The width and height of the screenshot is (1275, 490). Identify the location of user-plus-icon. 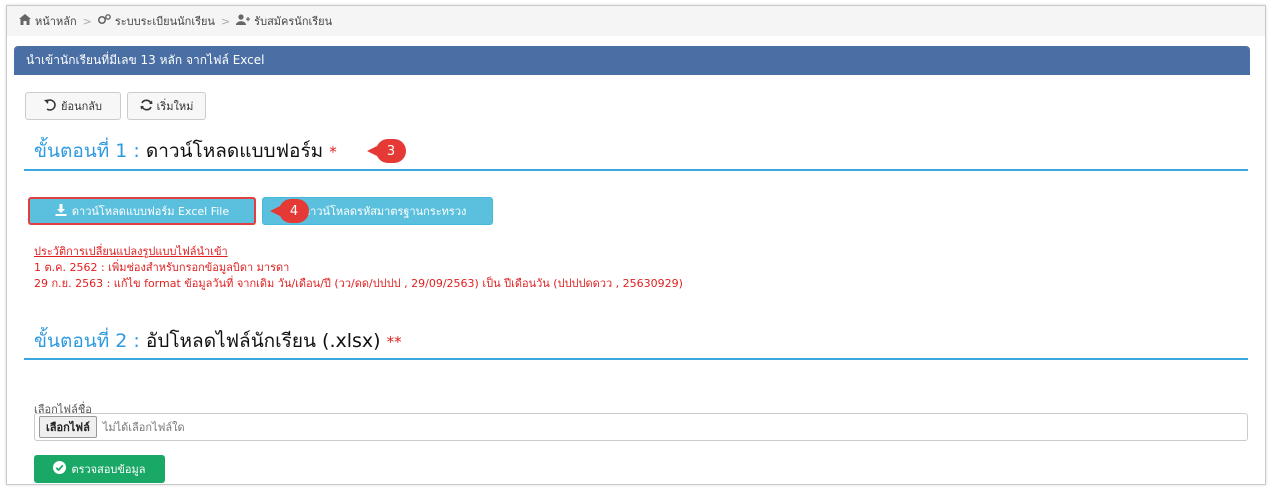
(243, 21).